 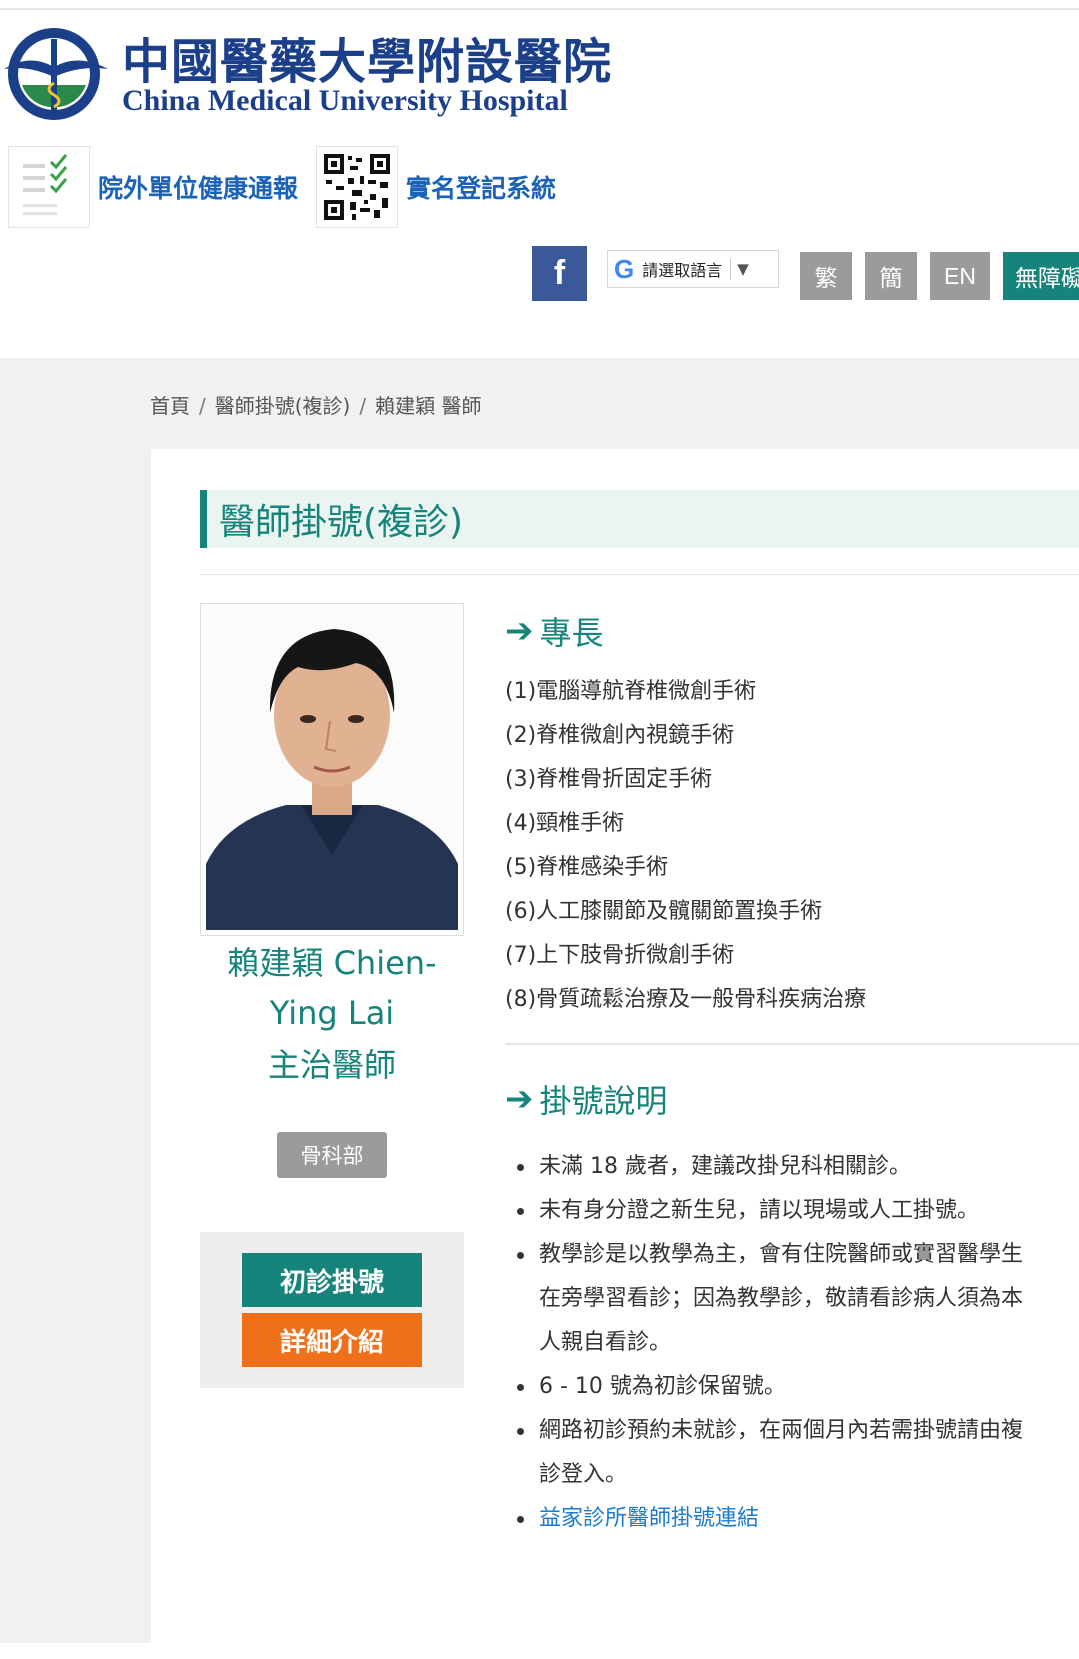 I want to click on real-name-registration-link: 實名登記系統, so click(x=436, y=187).